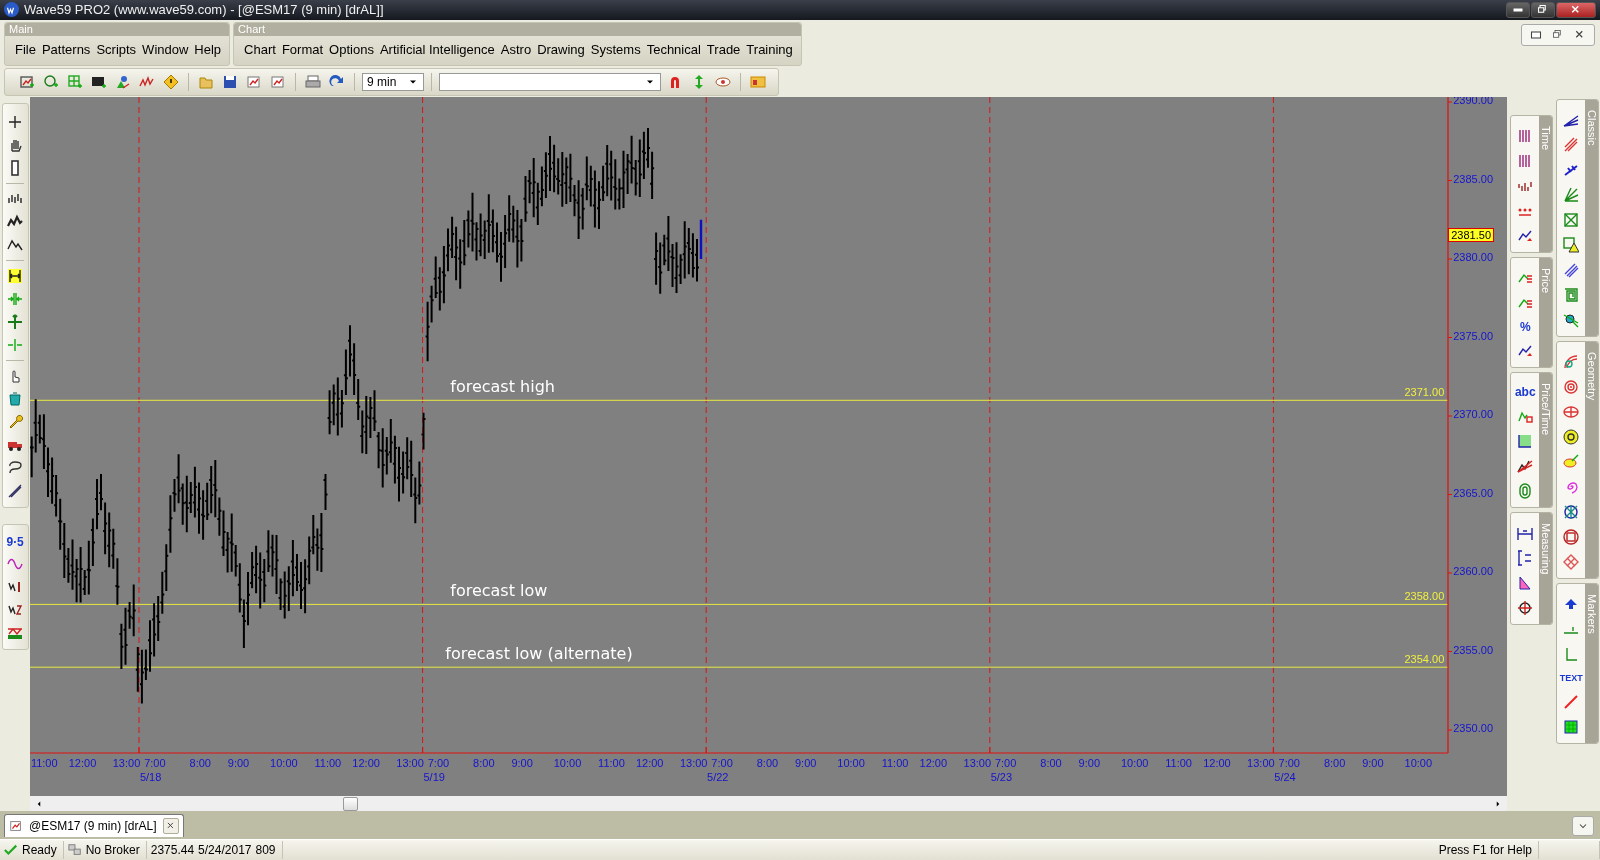 Image resolution: width=1600 pixels, height=860 pixels. Describe the element at coordinates (1571, 387) in the screenshot. I see `concentric-circles-icon` at that location.